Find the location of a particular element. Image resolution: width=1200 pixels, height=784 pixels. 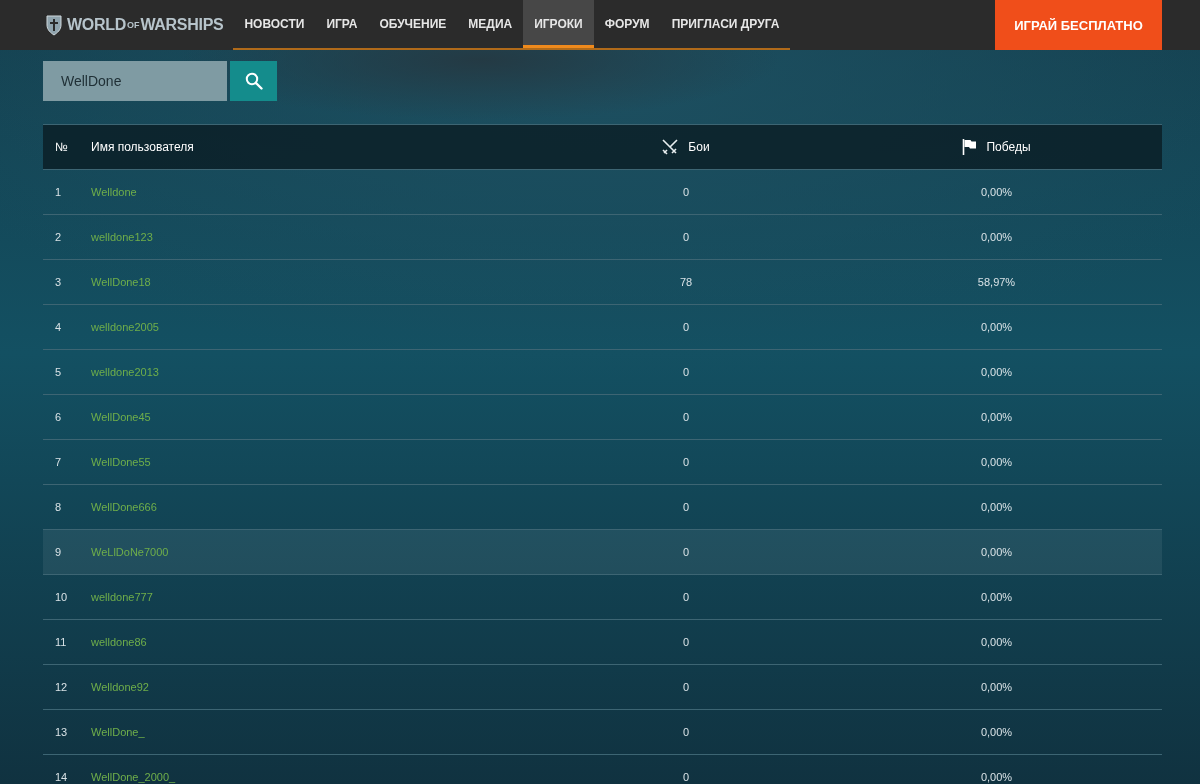

player-link: WellDone45 is located at coordinates (121, 417).